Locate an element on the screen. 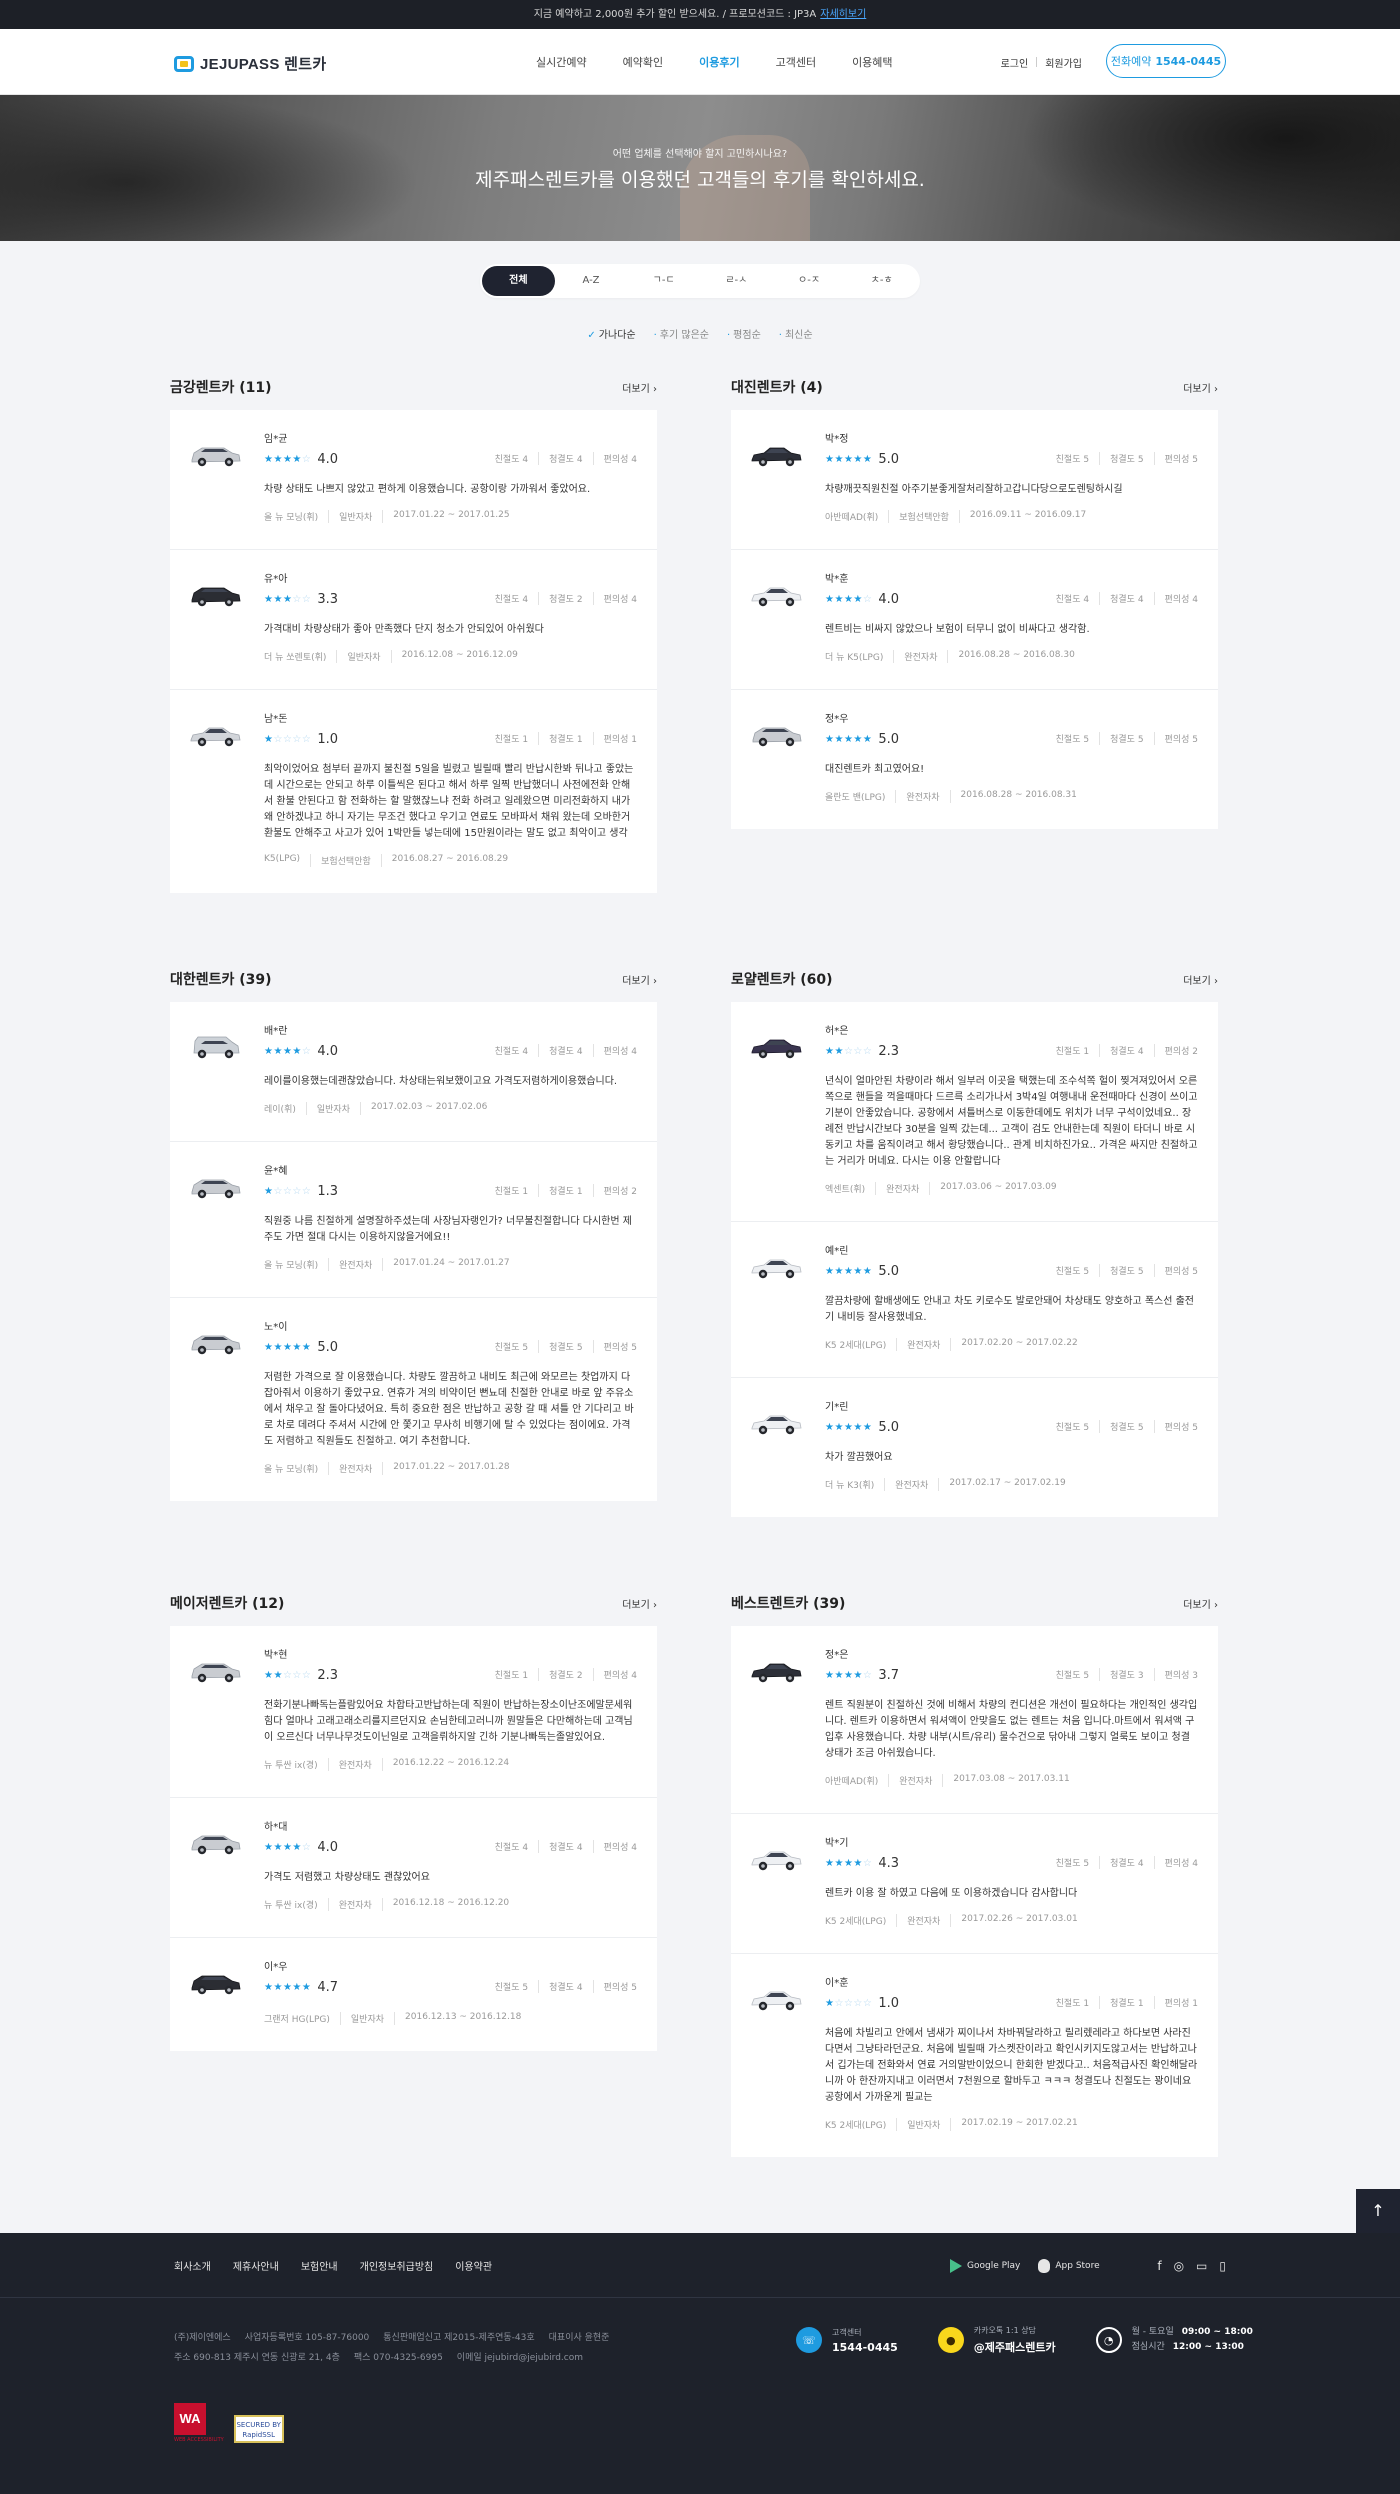  site-logo: JEJUPASS 렌트카 is located at coordinates (250, 63).